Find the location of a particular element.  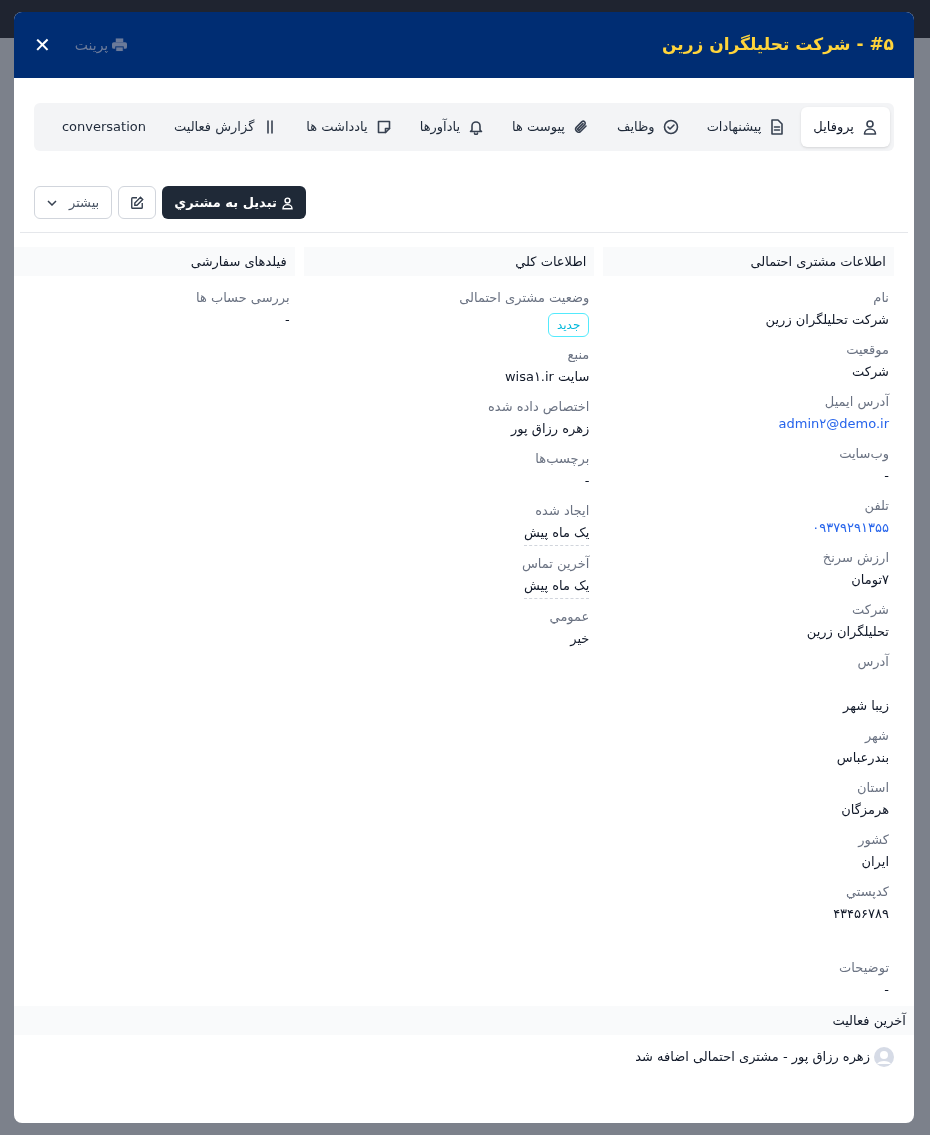

field-label: ارزش سرنخ is located at coordinates (855, 558).